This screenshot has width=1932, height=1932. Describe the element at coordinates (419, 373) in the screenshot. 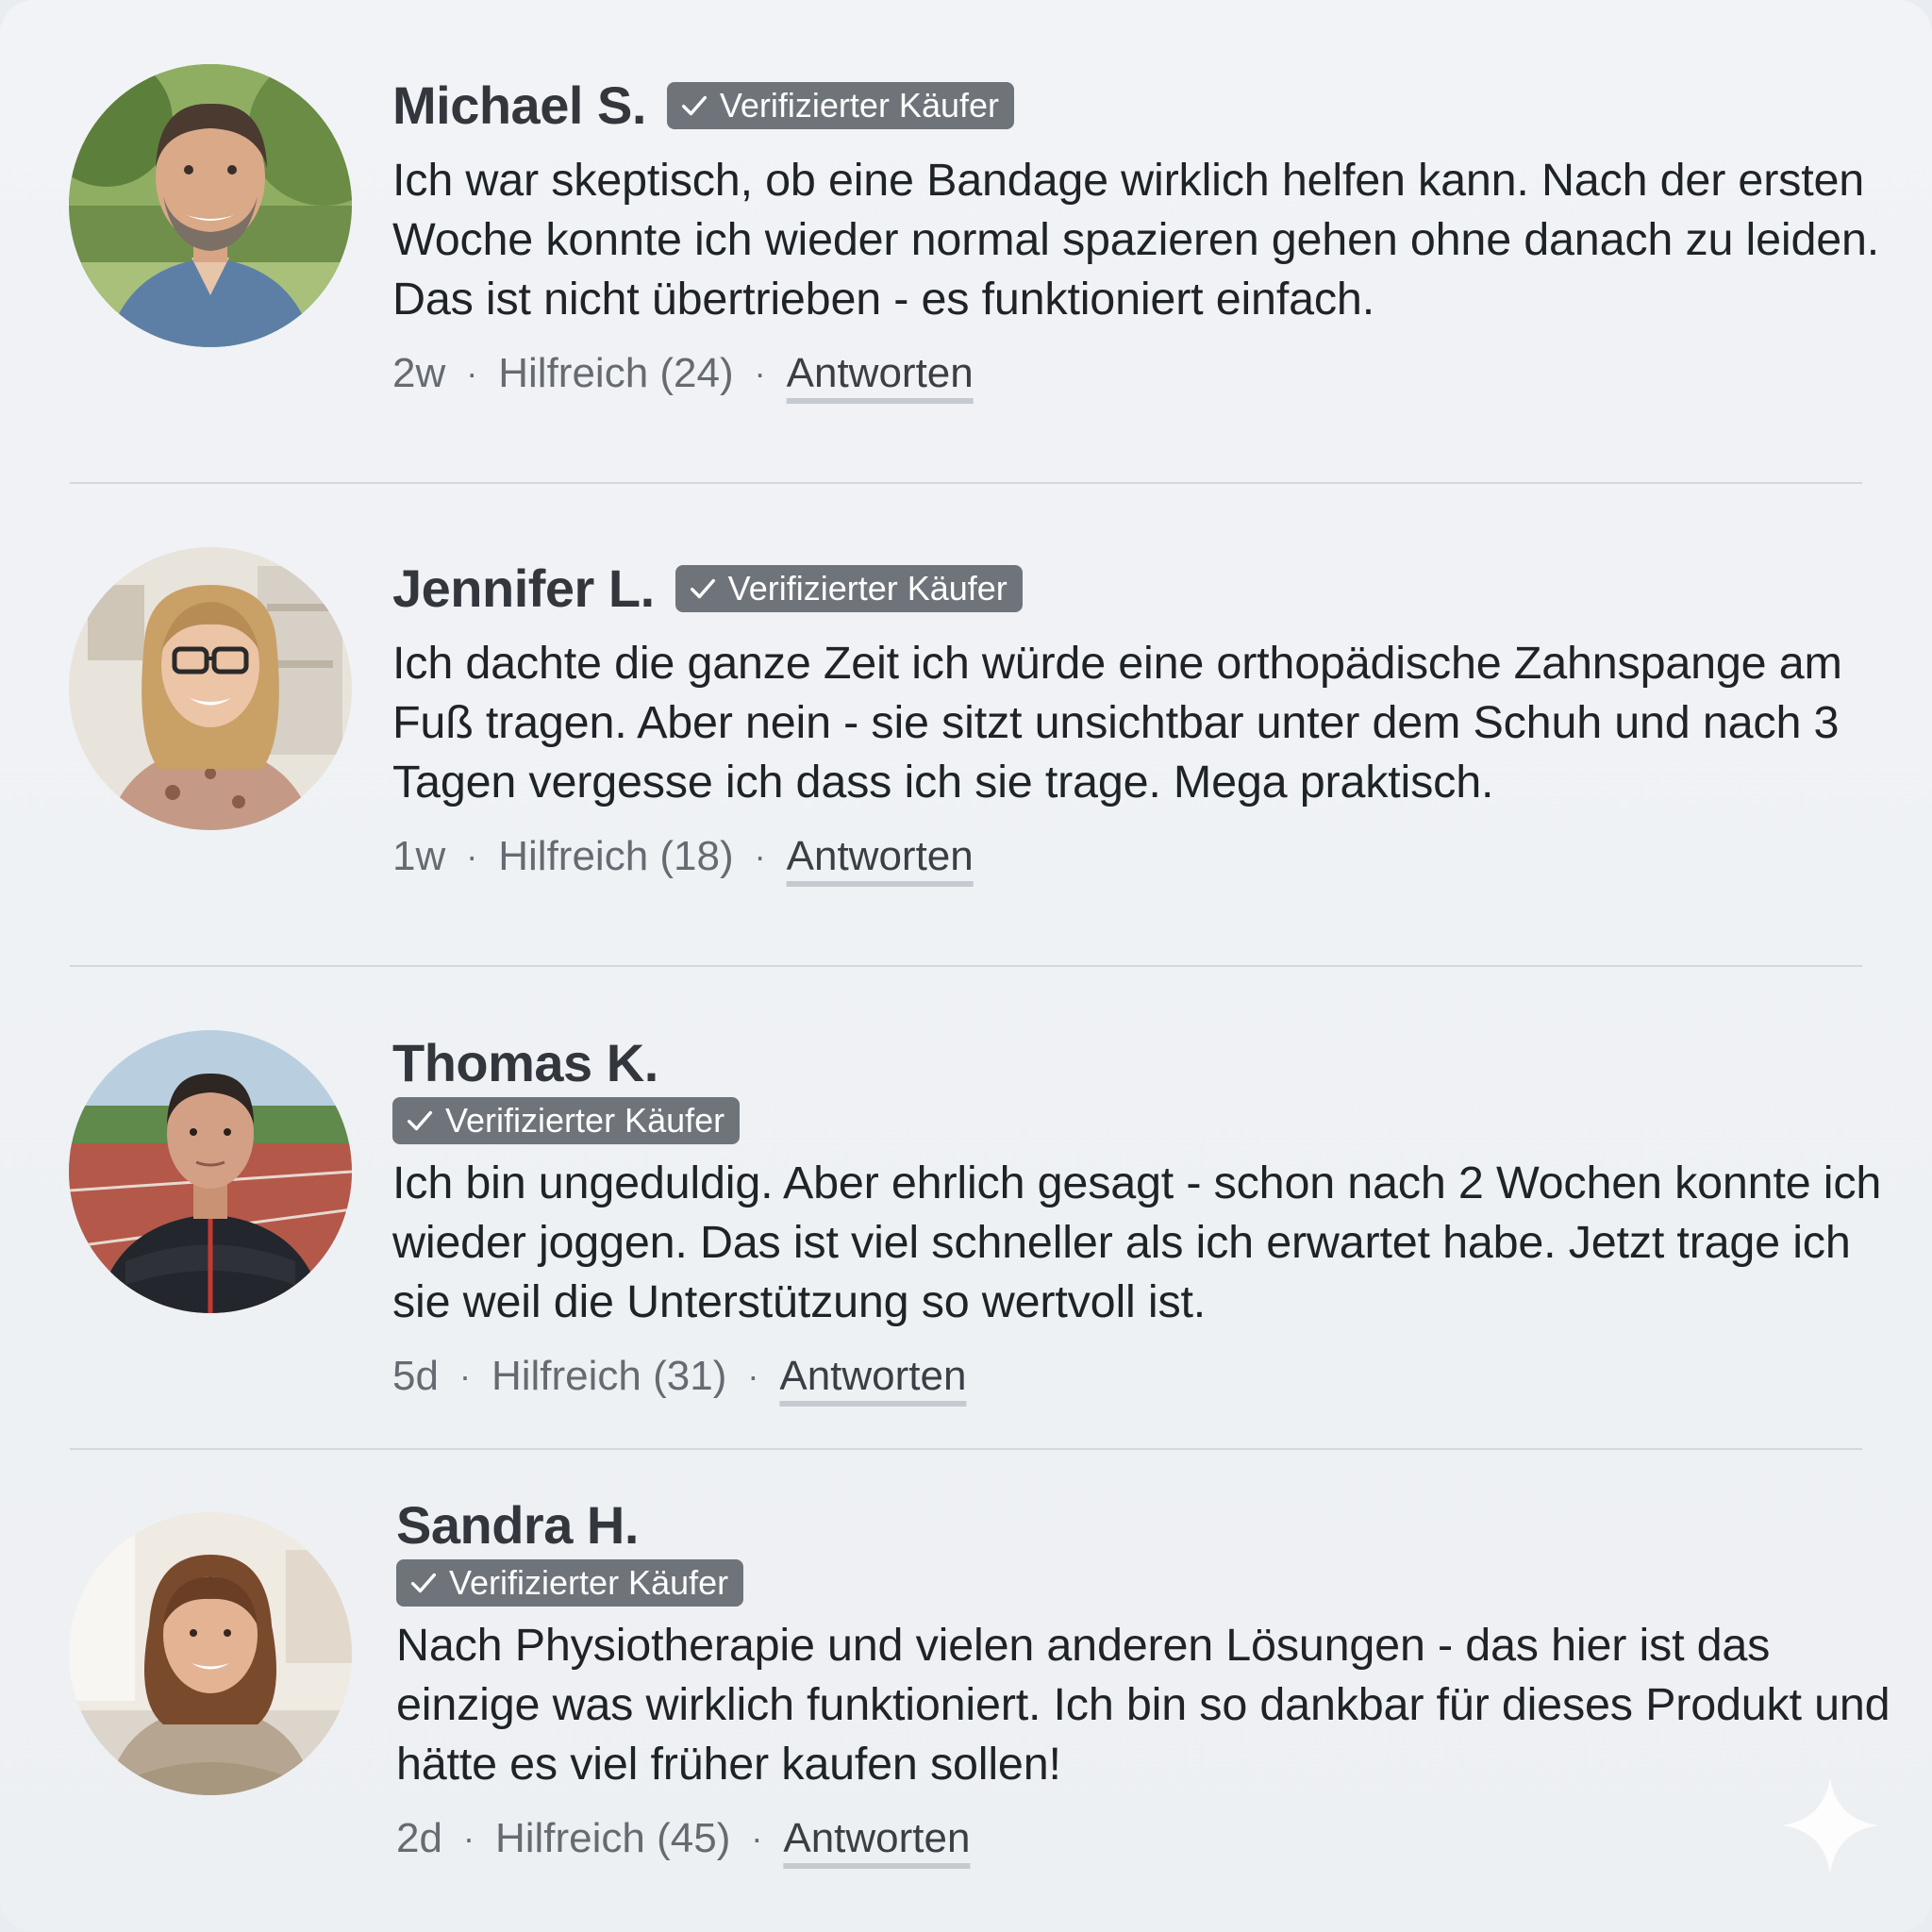

I see `review-time: 2w` at that location.